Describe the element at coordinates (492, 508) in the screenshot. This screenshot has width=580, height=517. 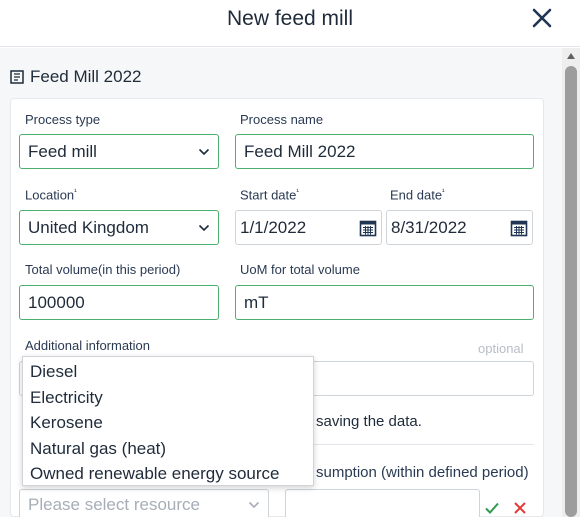
I see `confirm-check-icon` at that location.